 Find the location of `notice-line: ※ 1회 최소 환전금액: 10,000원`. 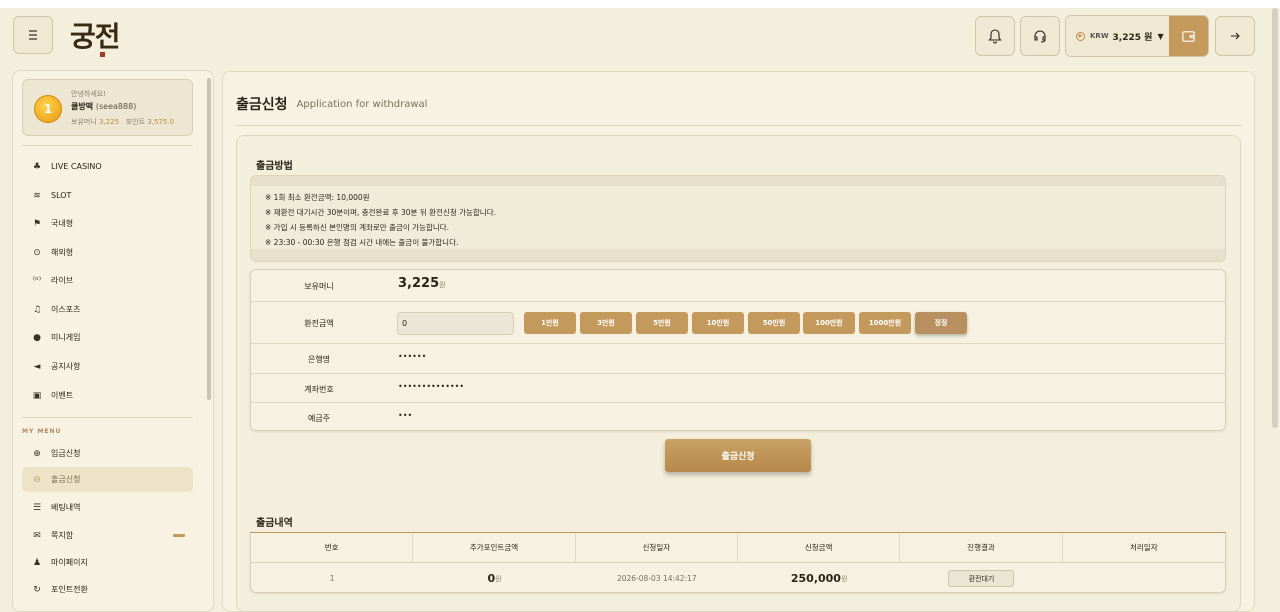

notice-line: ※ 1회 최소 환전금액: 10,000원 is located at coordinates (317, 197).